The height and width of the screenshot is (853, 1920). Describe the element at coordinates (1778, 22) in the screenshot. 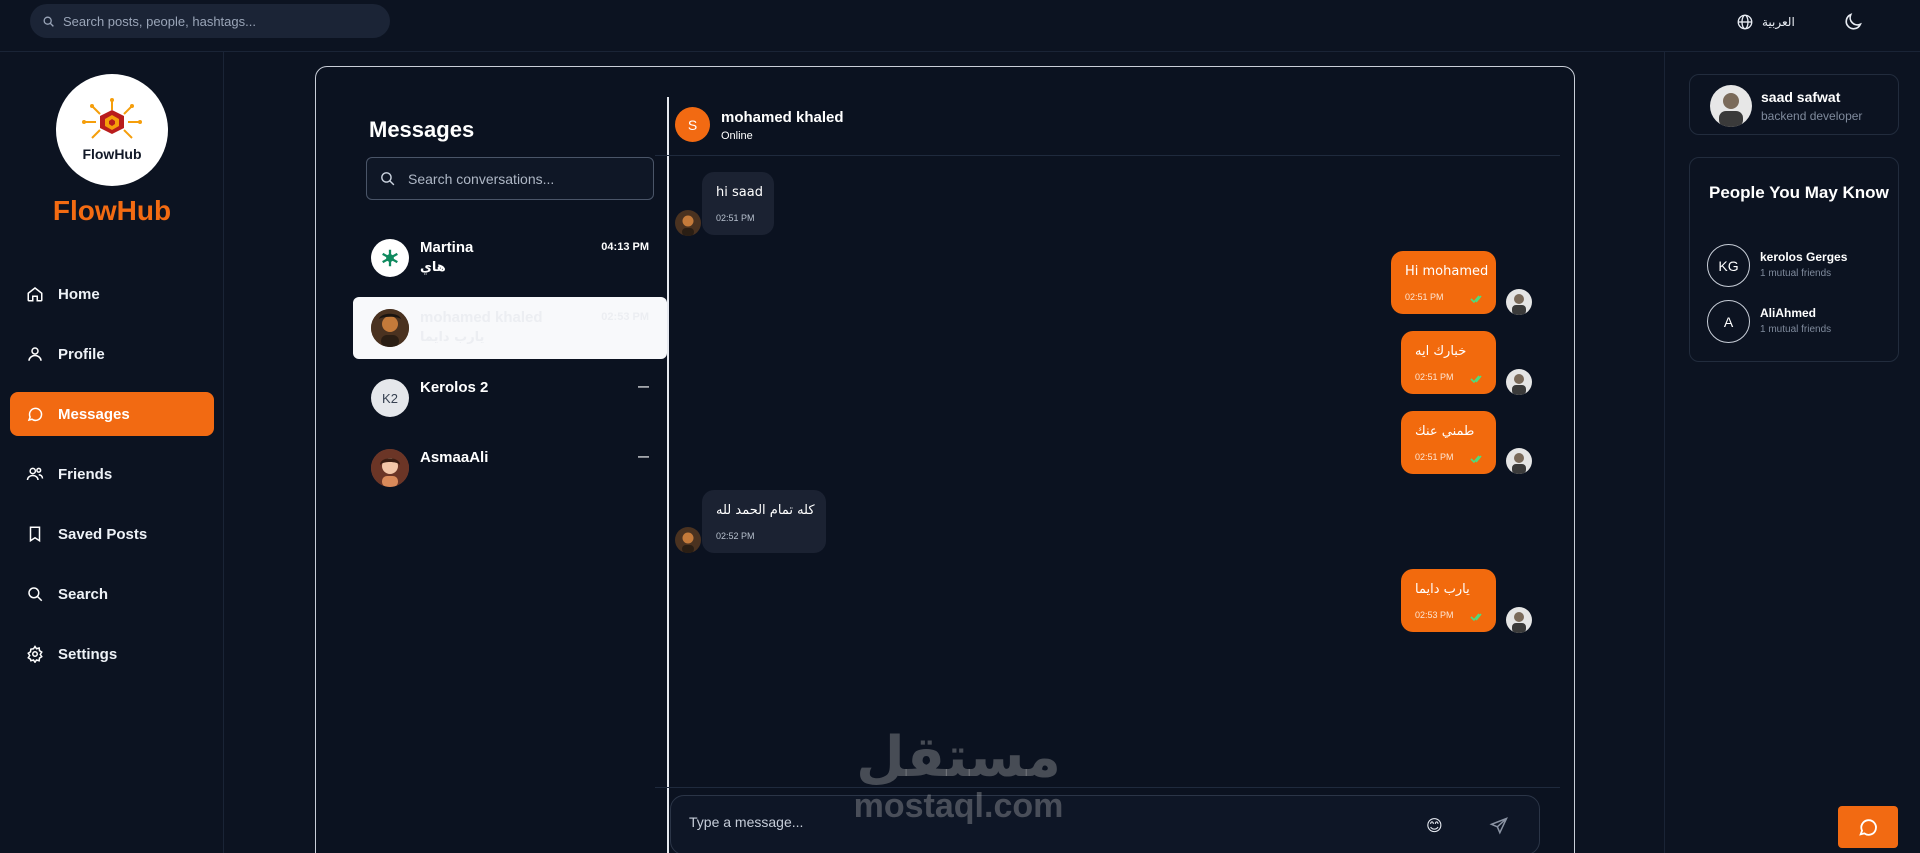

I see `language-label: العربية` at that location.